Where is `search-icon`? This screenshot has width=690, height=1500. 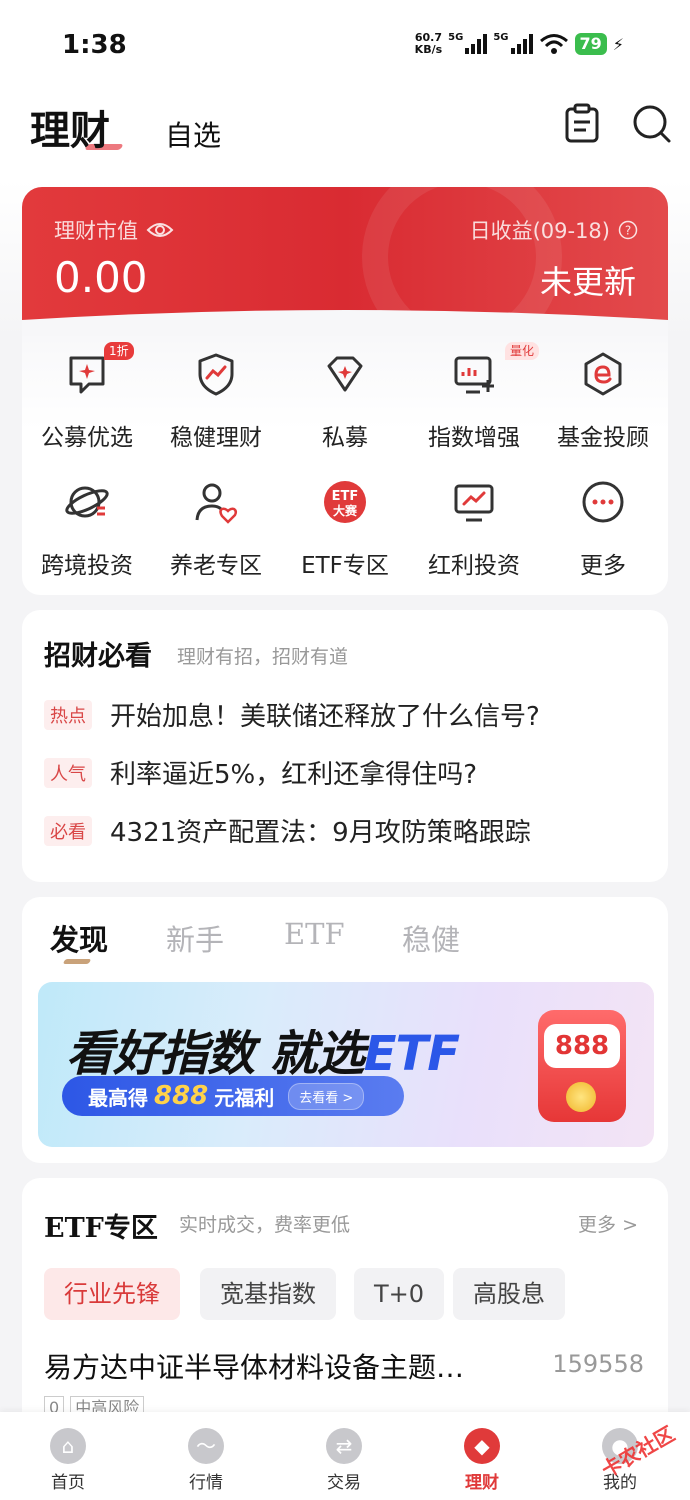
search-icon is located at coordinates (652, 124).